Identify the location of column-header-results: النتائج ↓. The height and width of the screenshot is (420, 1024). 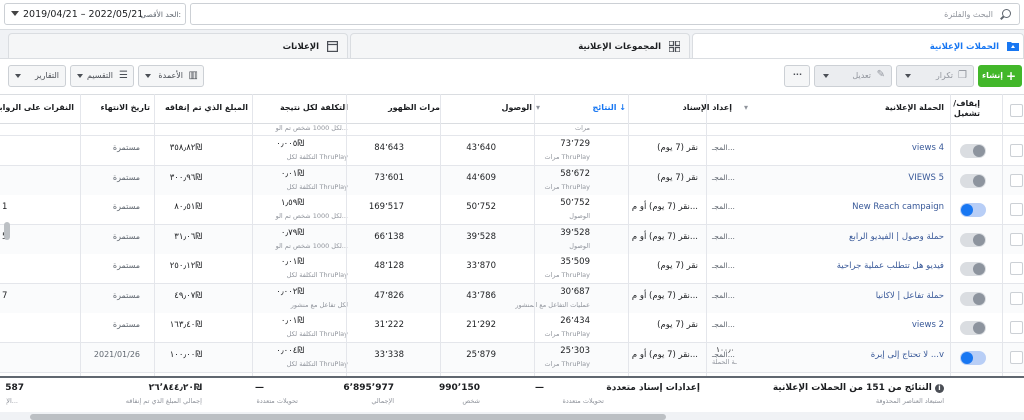
(609, 107).